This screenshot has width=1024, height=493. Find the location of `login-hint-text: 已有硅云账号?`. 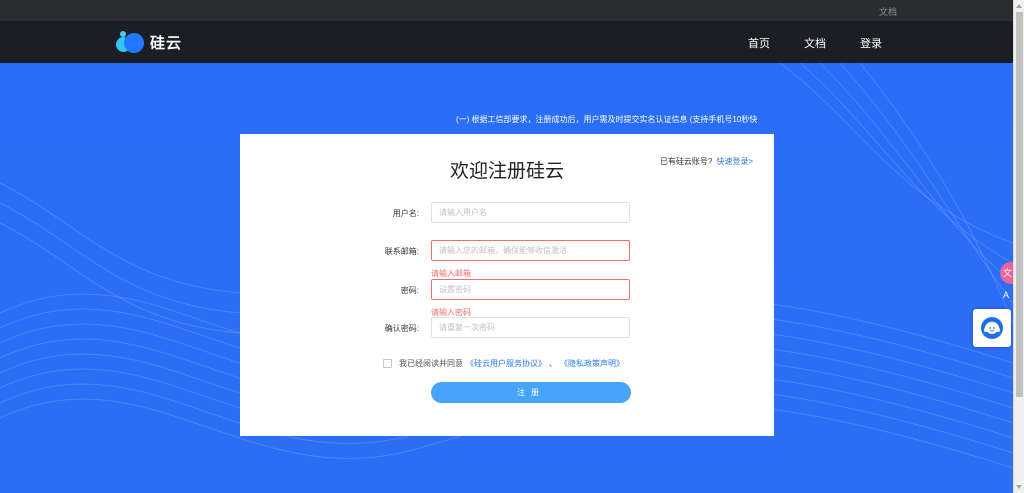

login-hint-text: 已有硅云账号? is located at coordinates (686, 161).